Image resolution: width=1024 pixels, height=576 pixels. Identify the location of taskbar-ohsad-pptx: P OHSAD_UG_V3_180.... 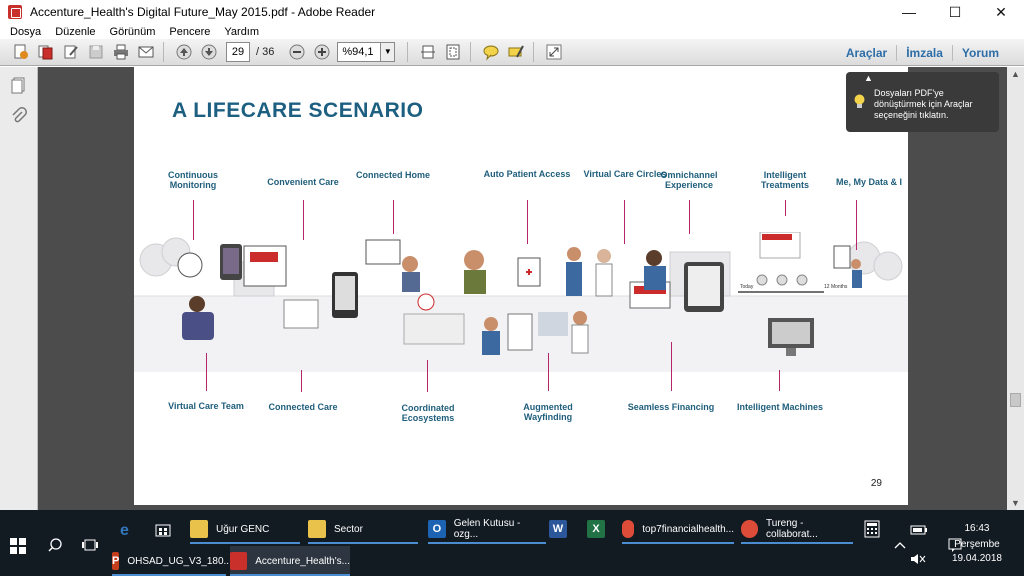
(172, 561).